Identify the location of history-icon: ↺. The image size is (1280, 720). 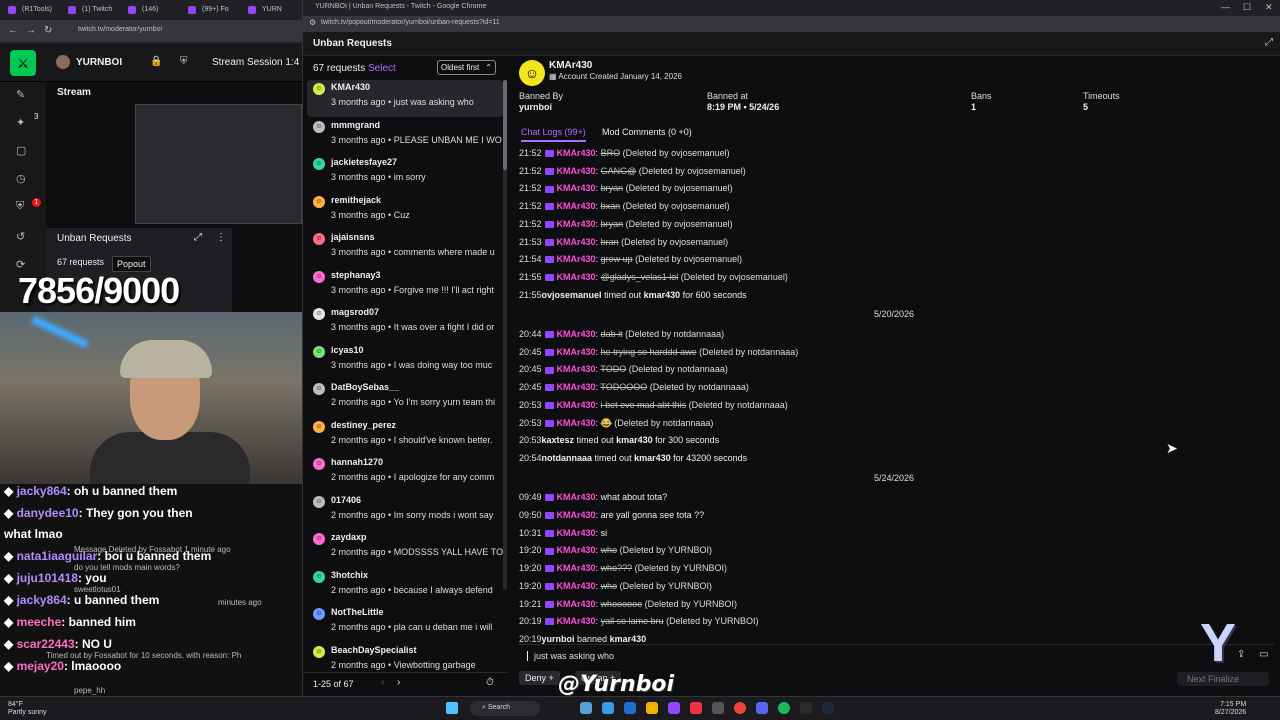
(20, 236).